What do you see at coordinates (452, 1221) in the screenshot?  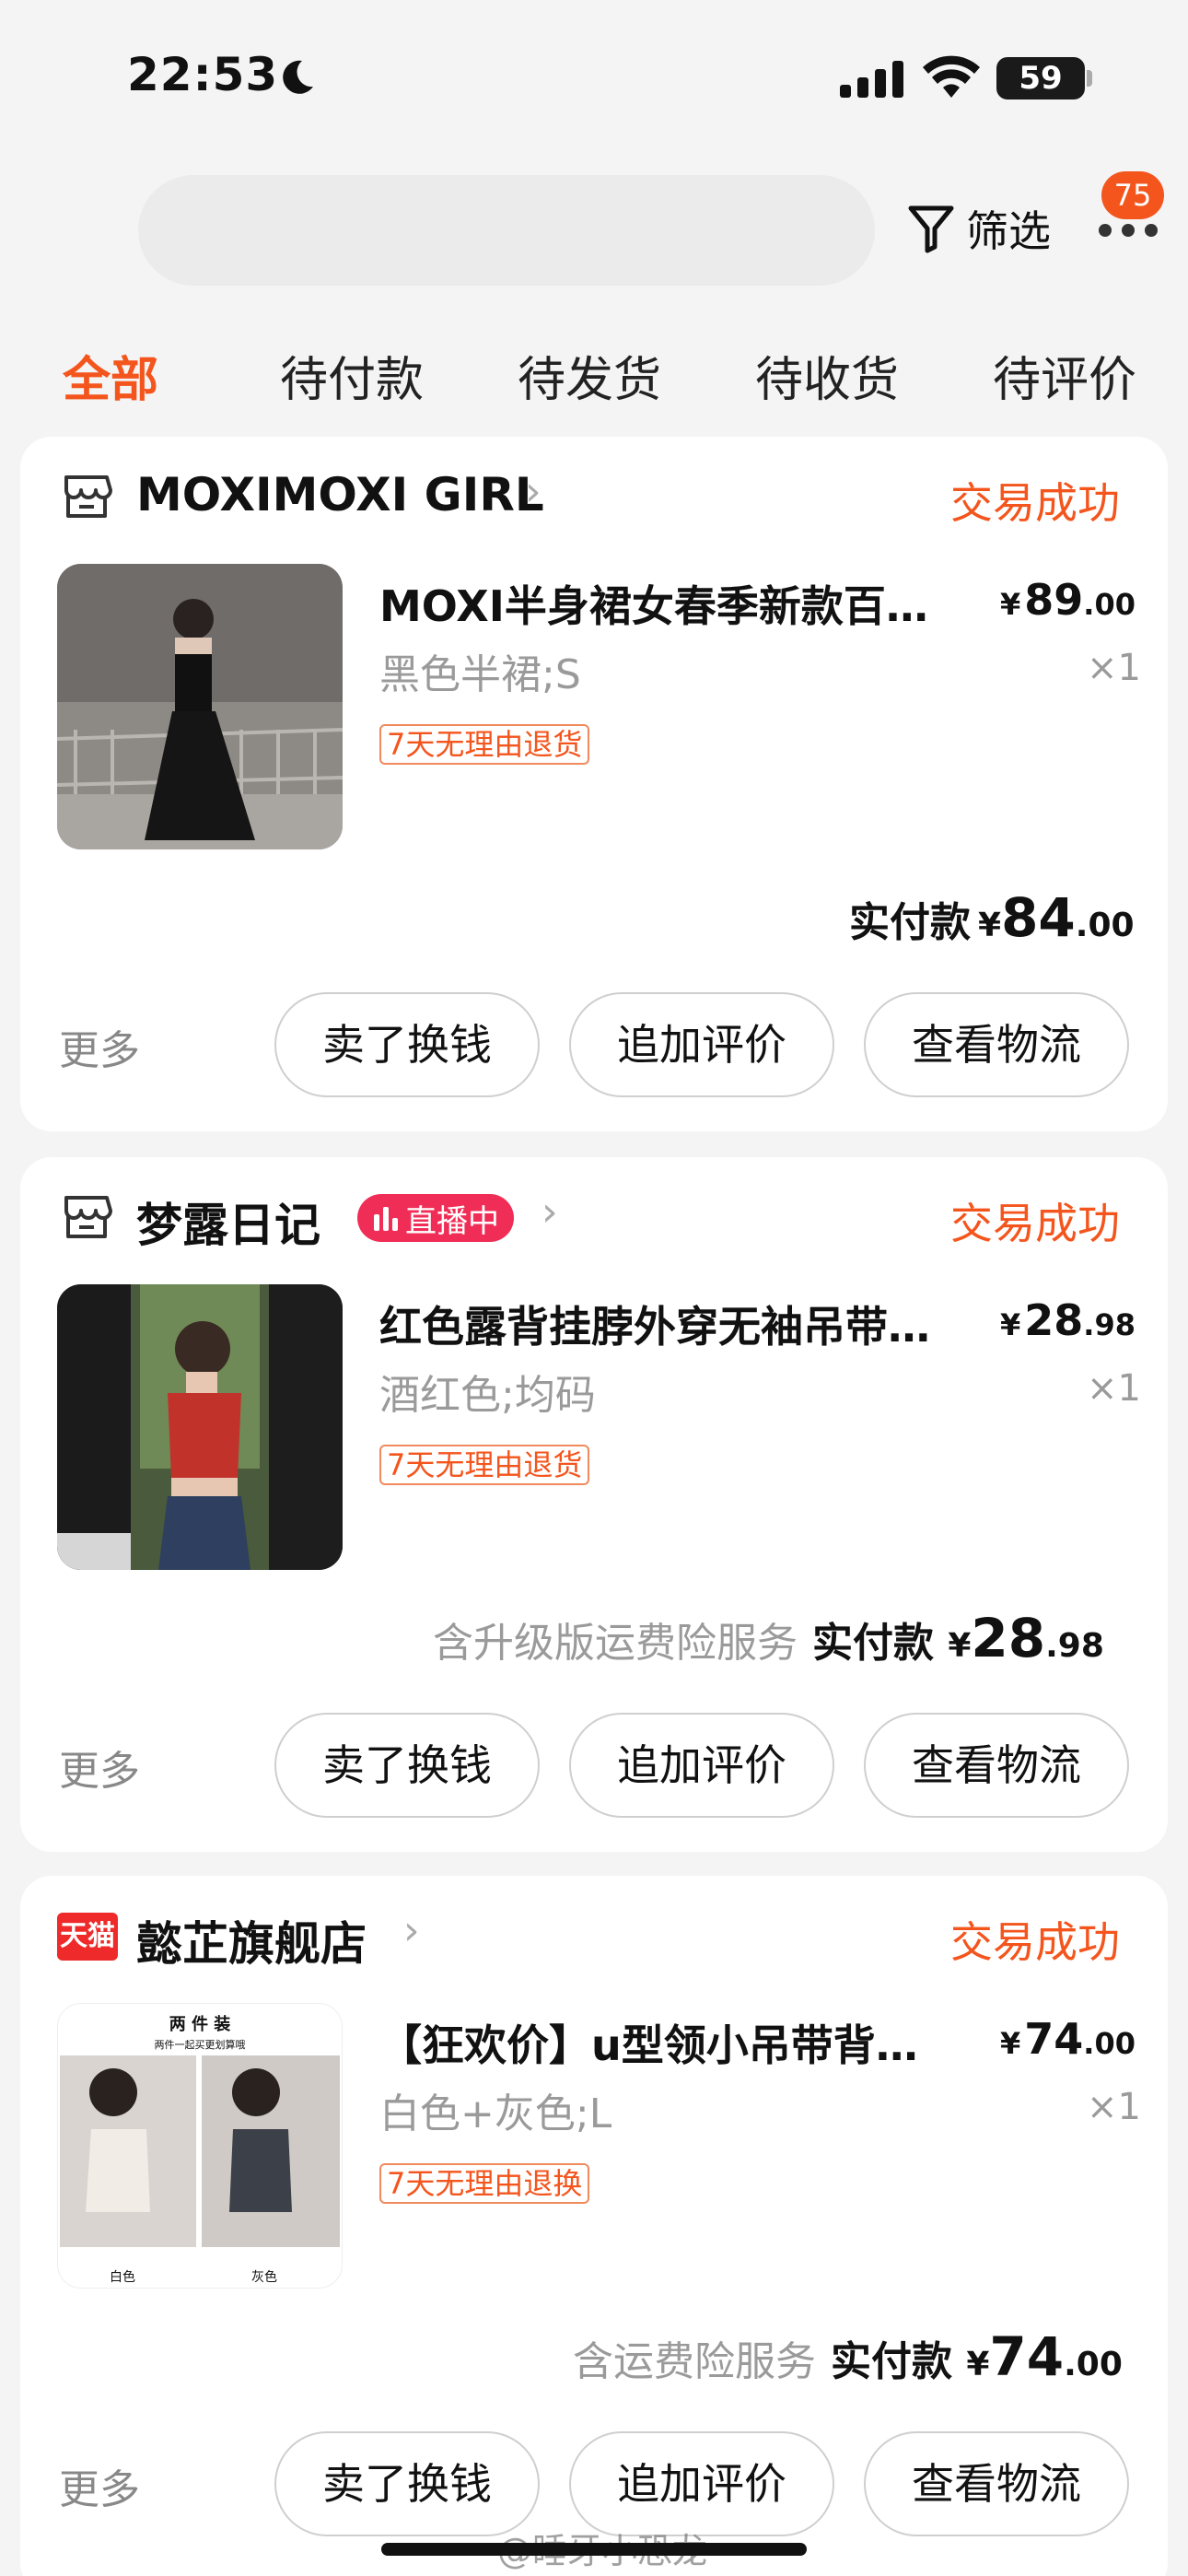 I see `live-label: 直播中` at bounding box center [452, 1221].